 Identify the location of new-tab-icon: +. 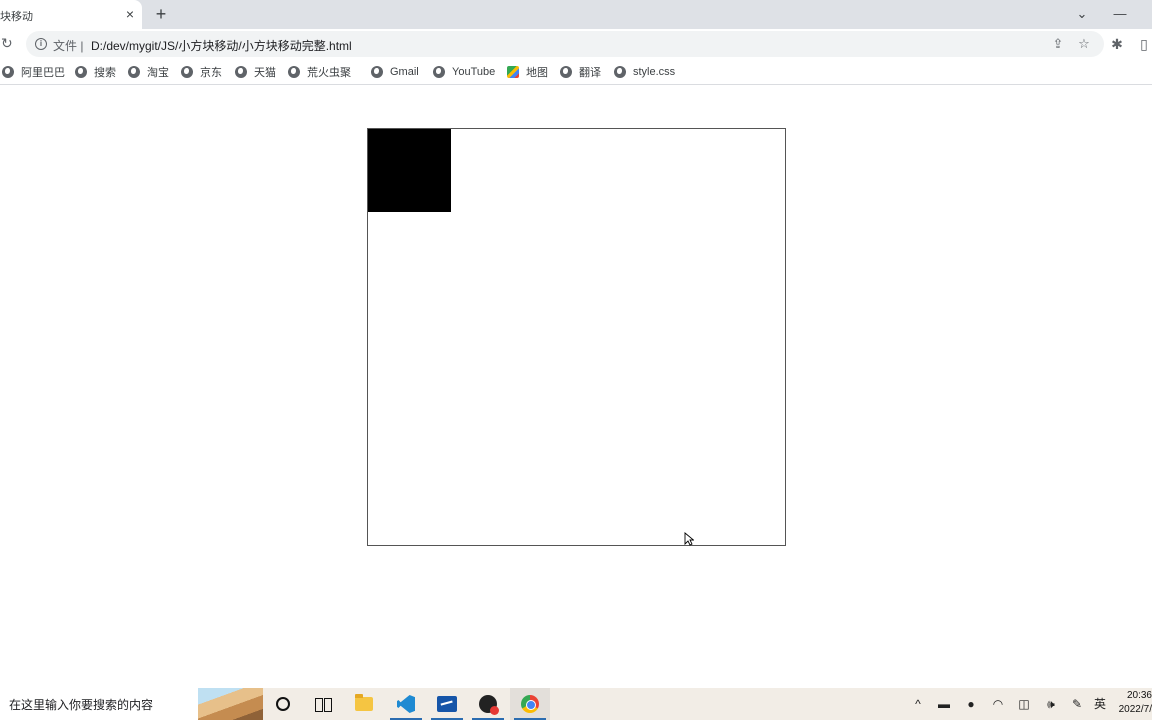
(161, 14).